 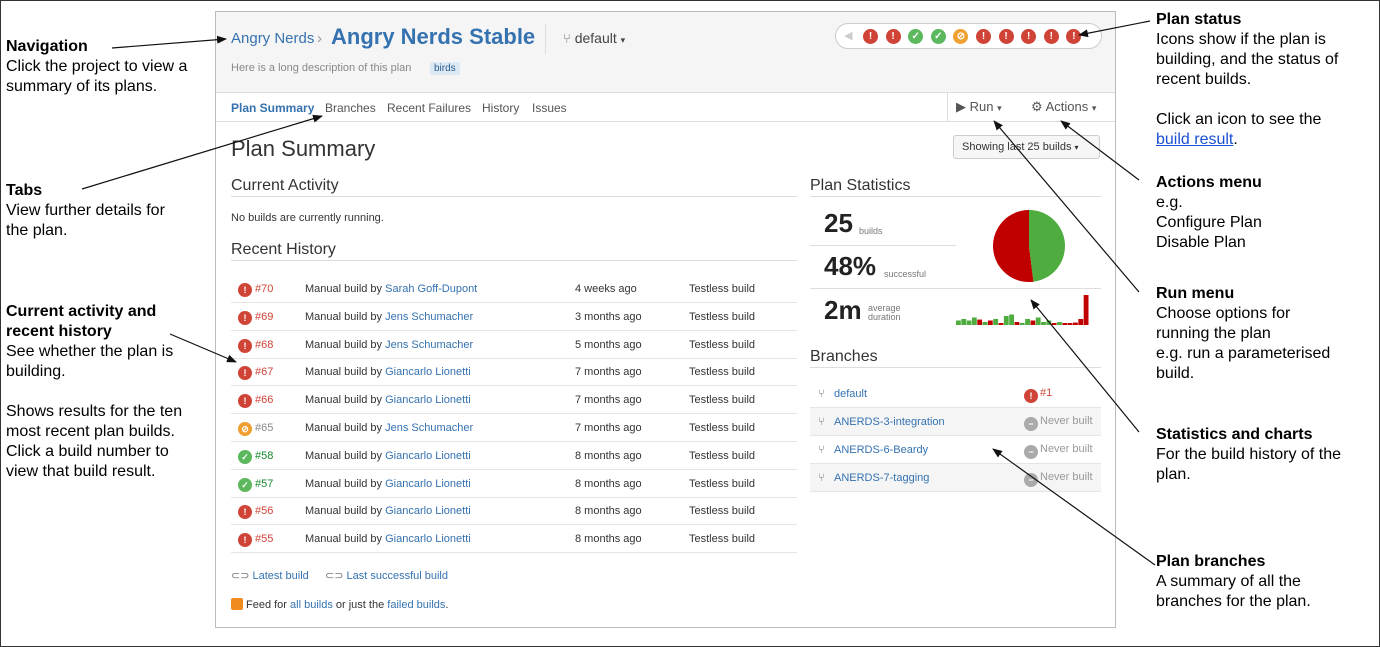 I want to click on build-count-select: Showing last 25 builds ▾, so click(x=1026, y=147).